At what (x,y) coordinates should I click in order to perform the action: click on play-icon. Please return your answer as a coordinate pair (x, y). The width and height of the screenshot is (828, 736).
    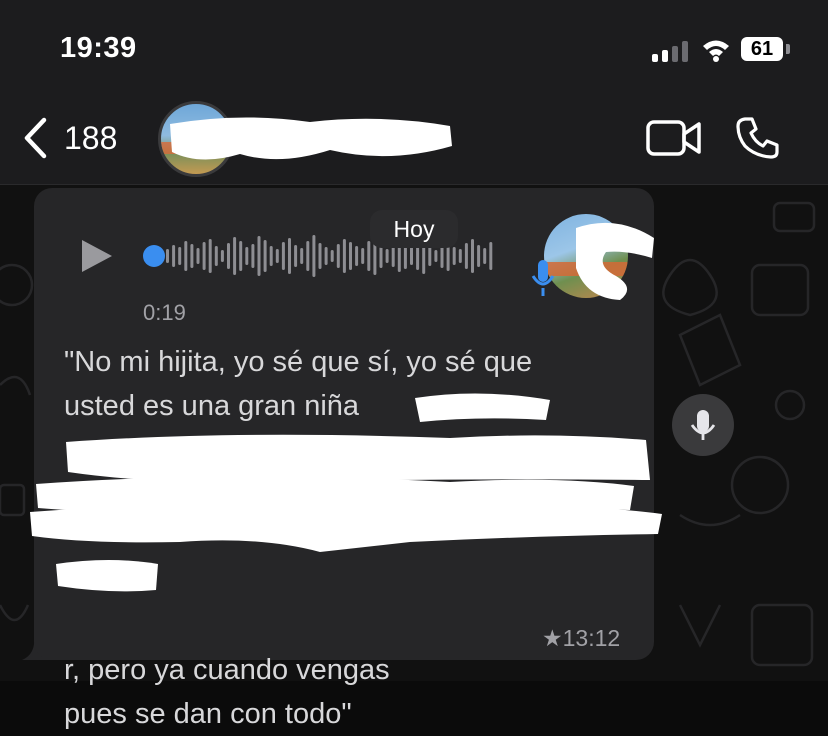
    Looking at the image, I should click on (97, 256).